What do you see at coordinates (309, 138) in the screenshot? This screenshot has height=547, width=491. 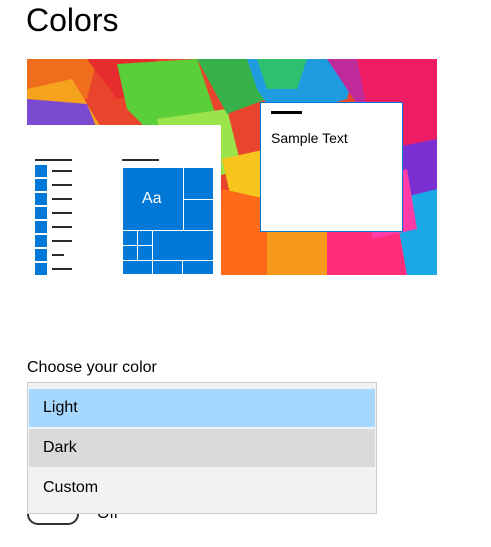 I see `sample-text: Sample Text` at bounding box center [309, 138].